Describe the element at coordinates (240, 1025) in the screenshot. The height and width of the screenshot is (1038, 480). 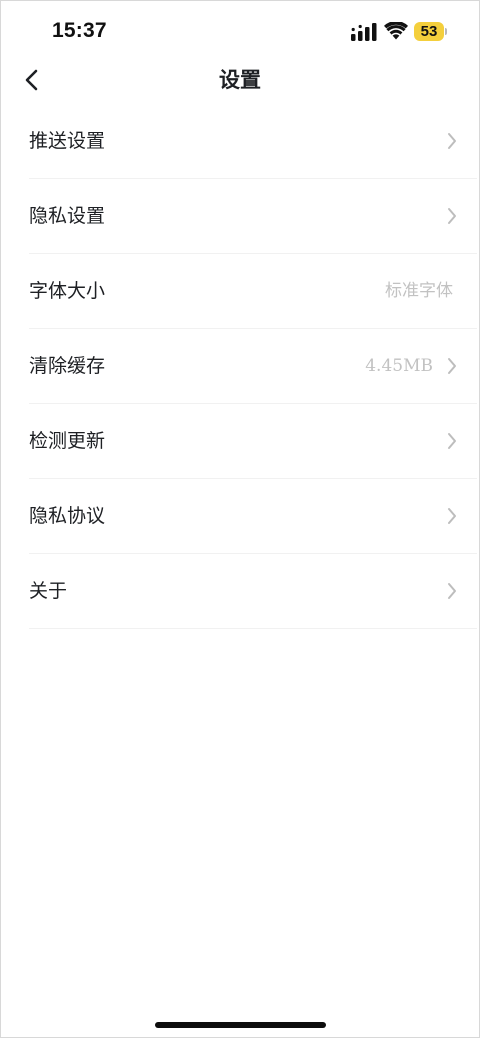
I see `home-indicator` at that location.